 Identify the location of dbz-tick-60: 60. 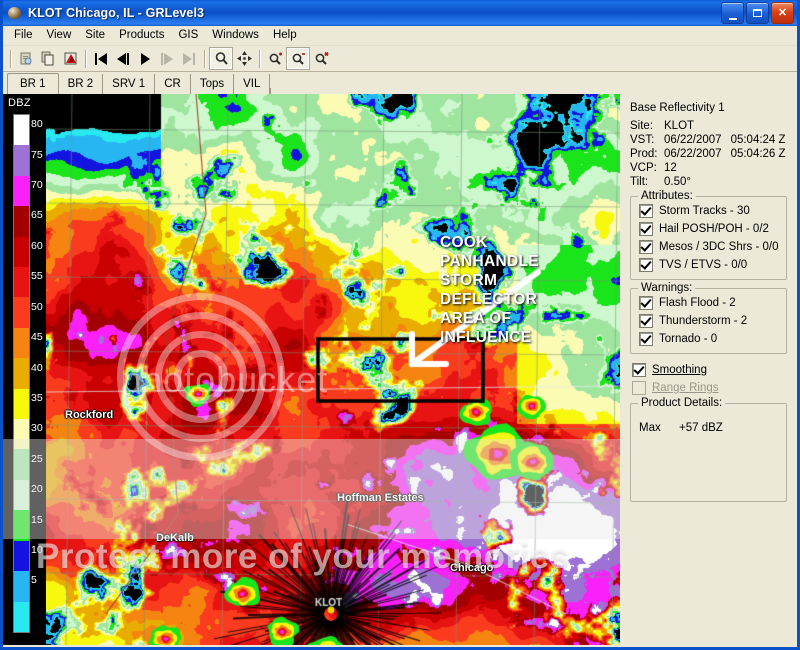
(37, 245).